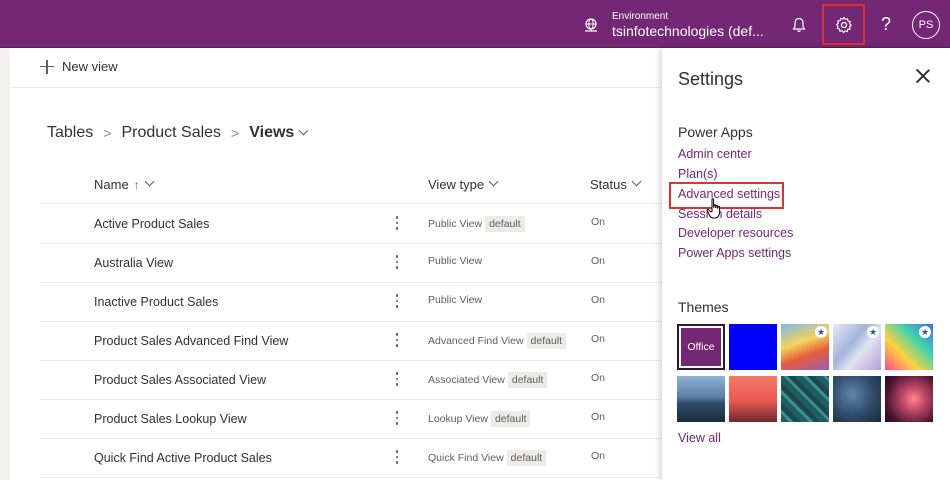 This screenshot has width=950, height=480. I want to click on breadcrumb: Tables > Product Sales > Views, so click(178, 133).